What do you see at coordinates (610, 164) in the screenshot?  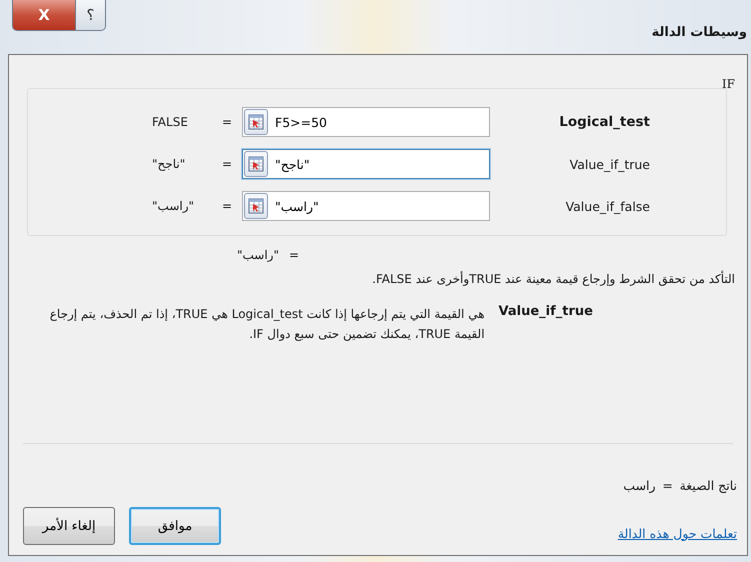 I see `argument-label: Value_if_true` at bounding box center [610, 164].